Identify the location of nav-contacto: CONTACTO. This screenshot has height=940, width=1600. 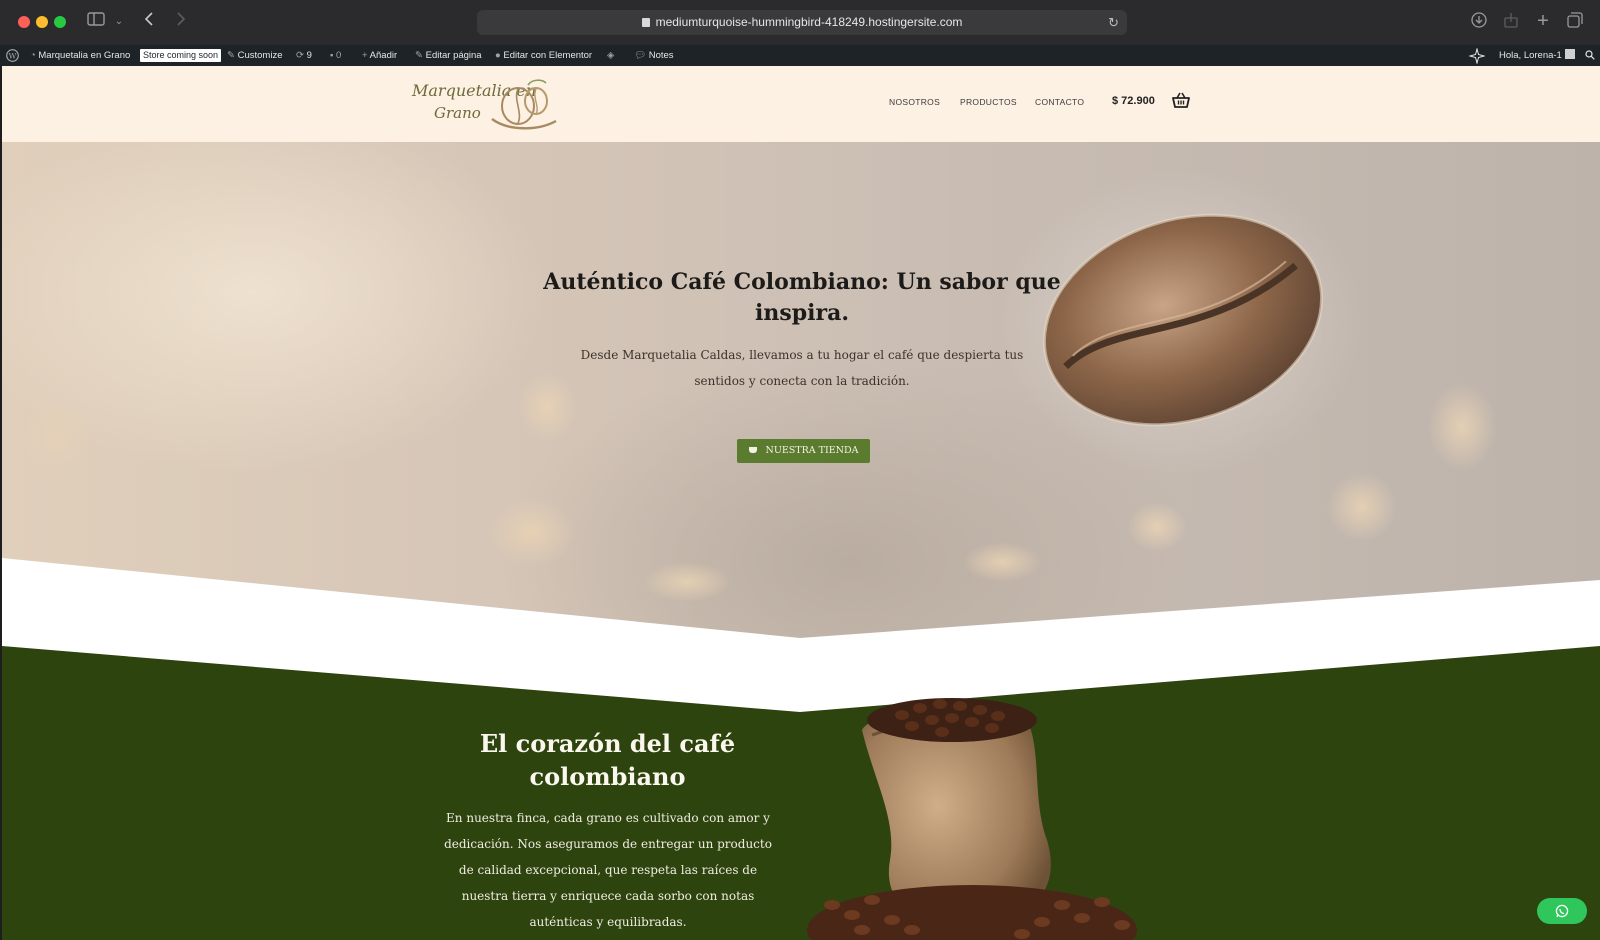
(1059, 102).